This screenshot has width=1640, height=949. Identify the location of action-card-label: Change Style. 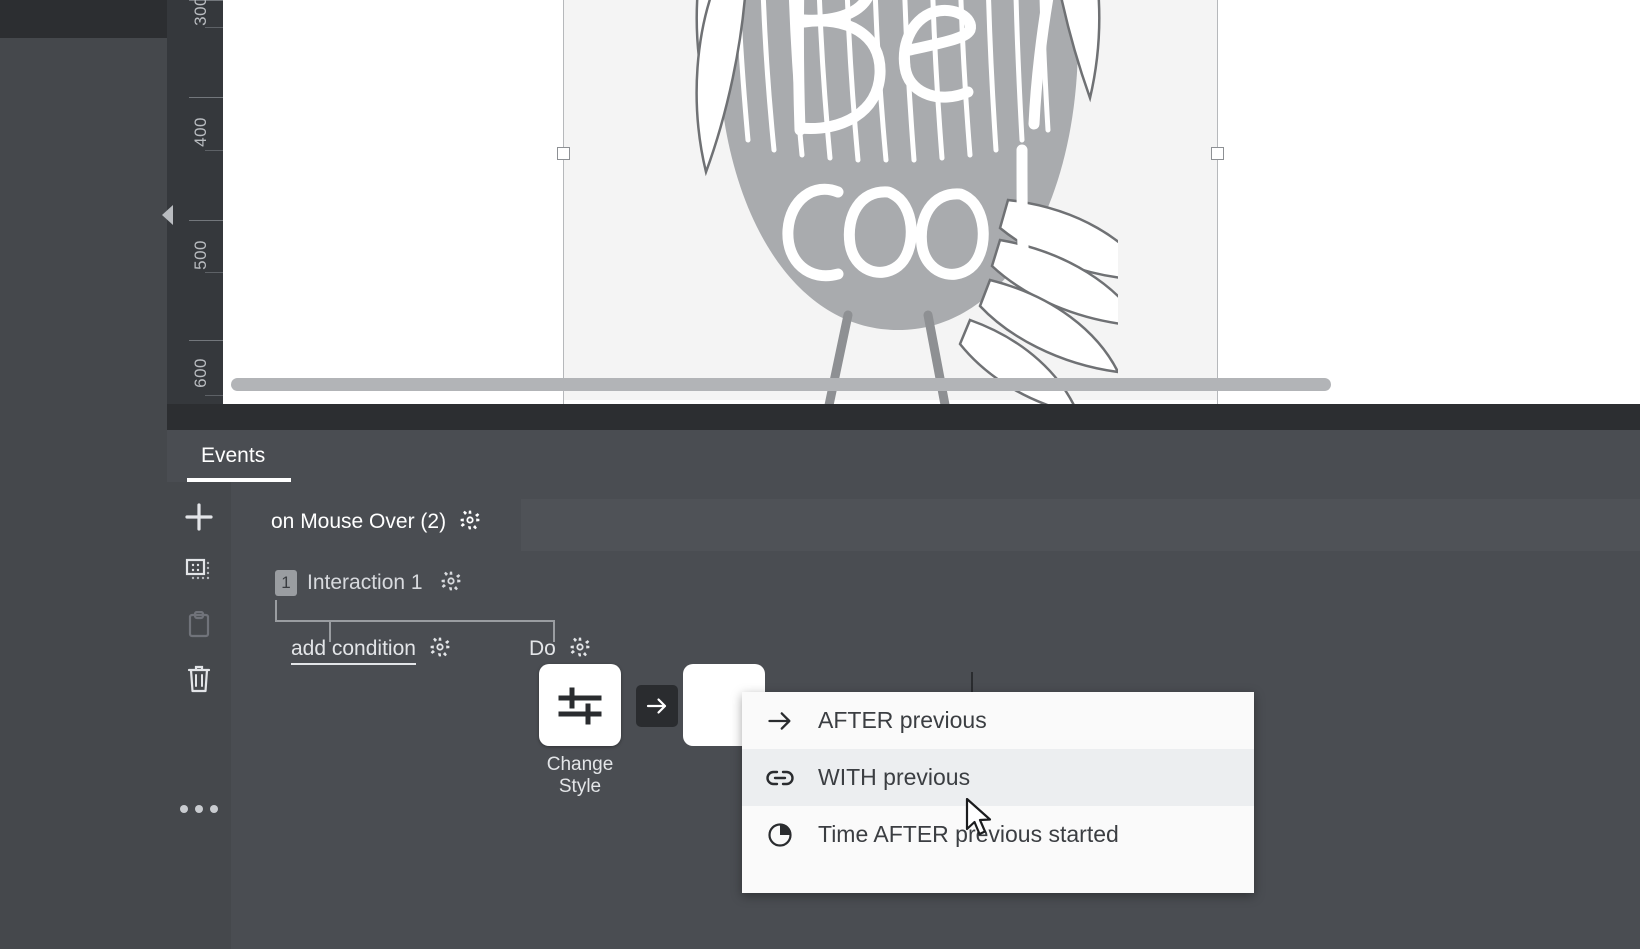
(580, 776).